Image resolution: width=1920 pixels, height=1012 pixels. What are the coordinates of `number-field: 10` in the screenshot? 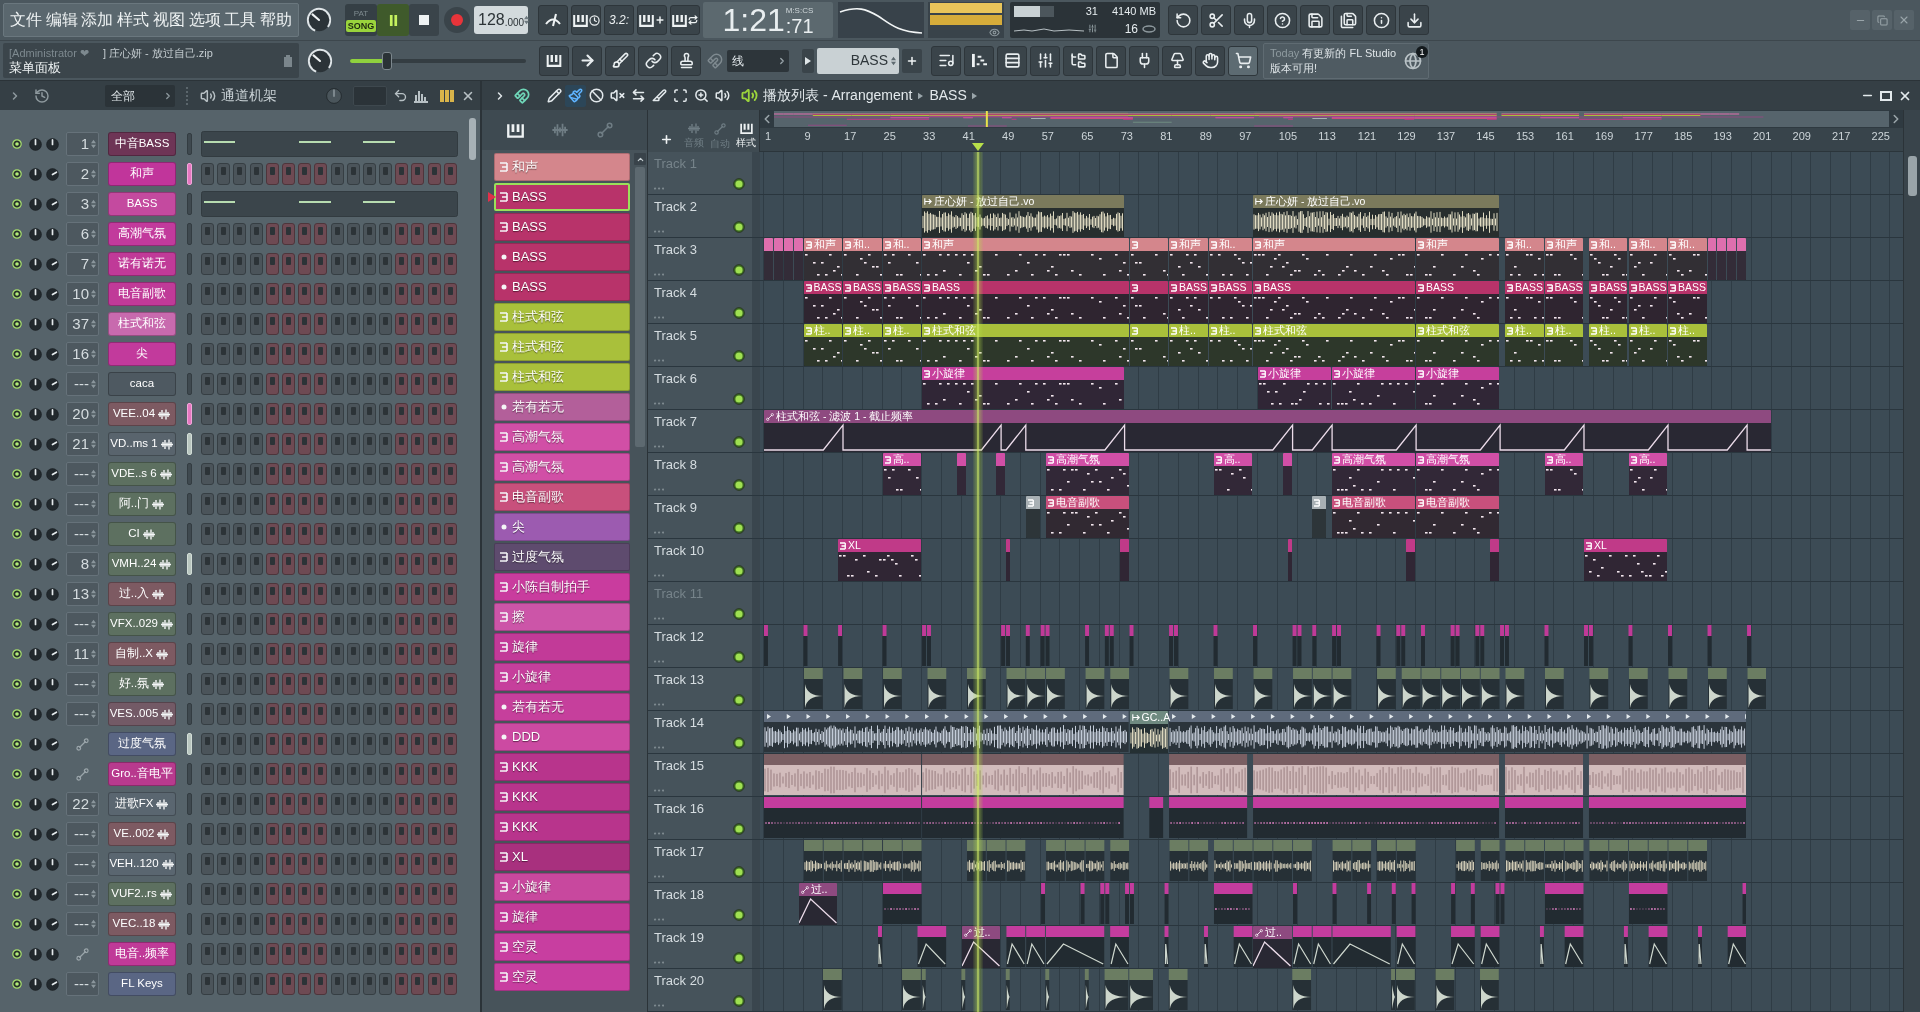 It's located at (82, 294).